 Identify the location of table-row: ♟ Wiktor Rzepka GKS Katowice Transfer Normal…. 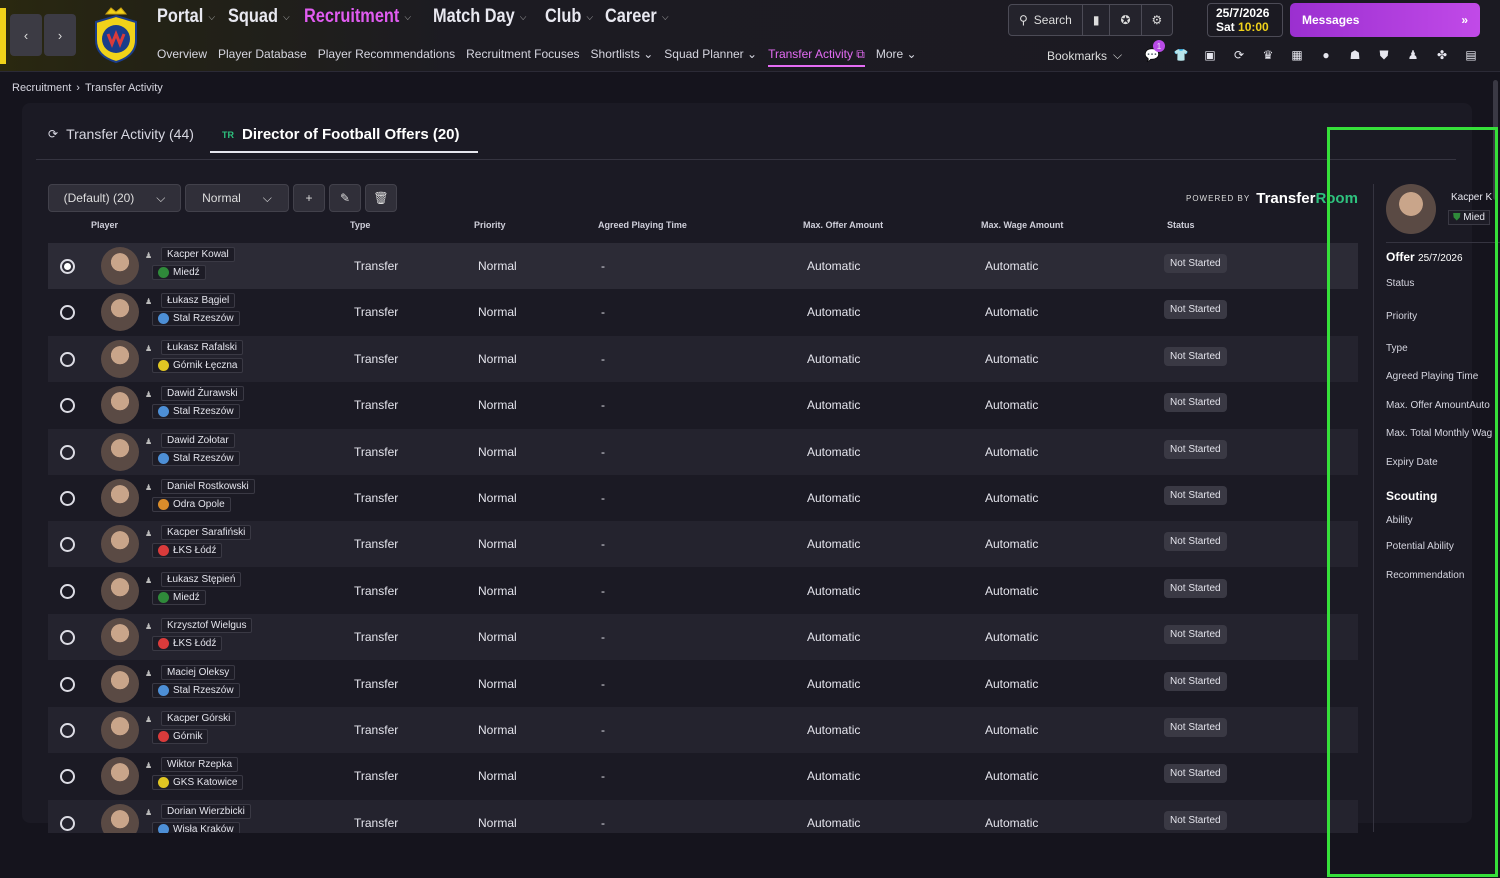
(703, 776).